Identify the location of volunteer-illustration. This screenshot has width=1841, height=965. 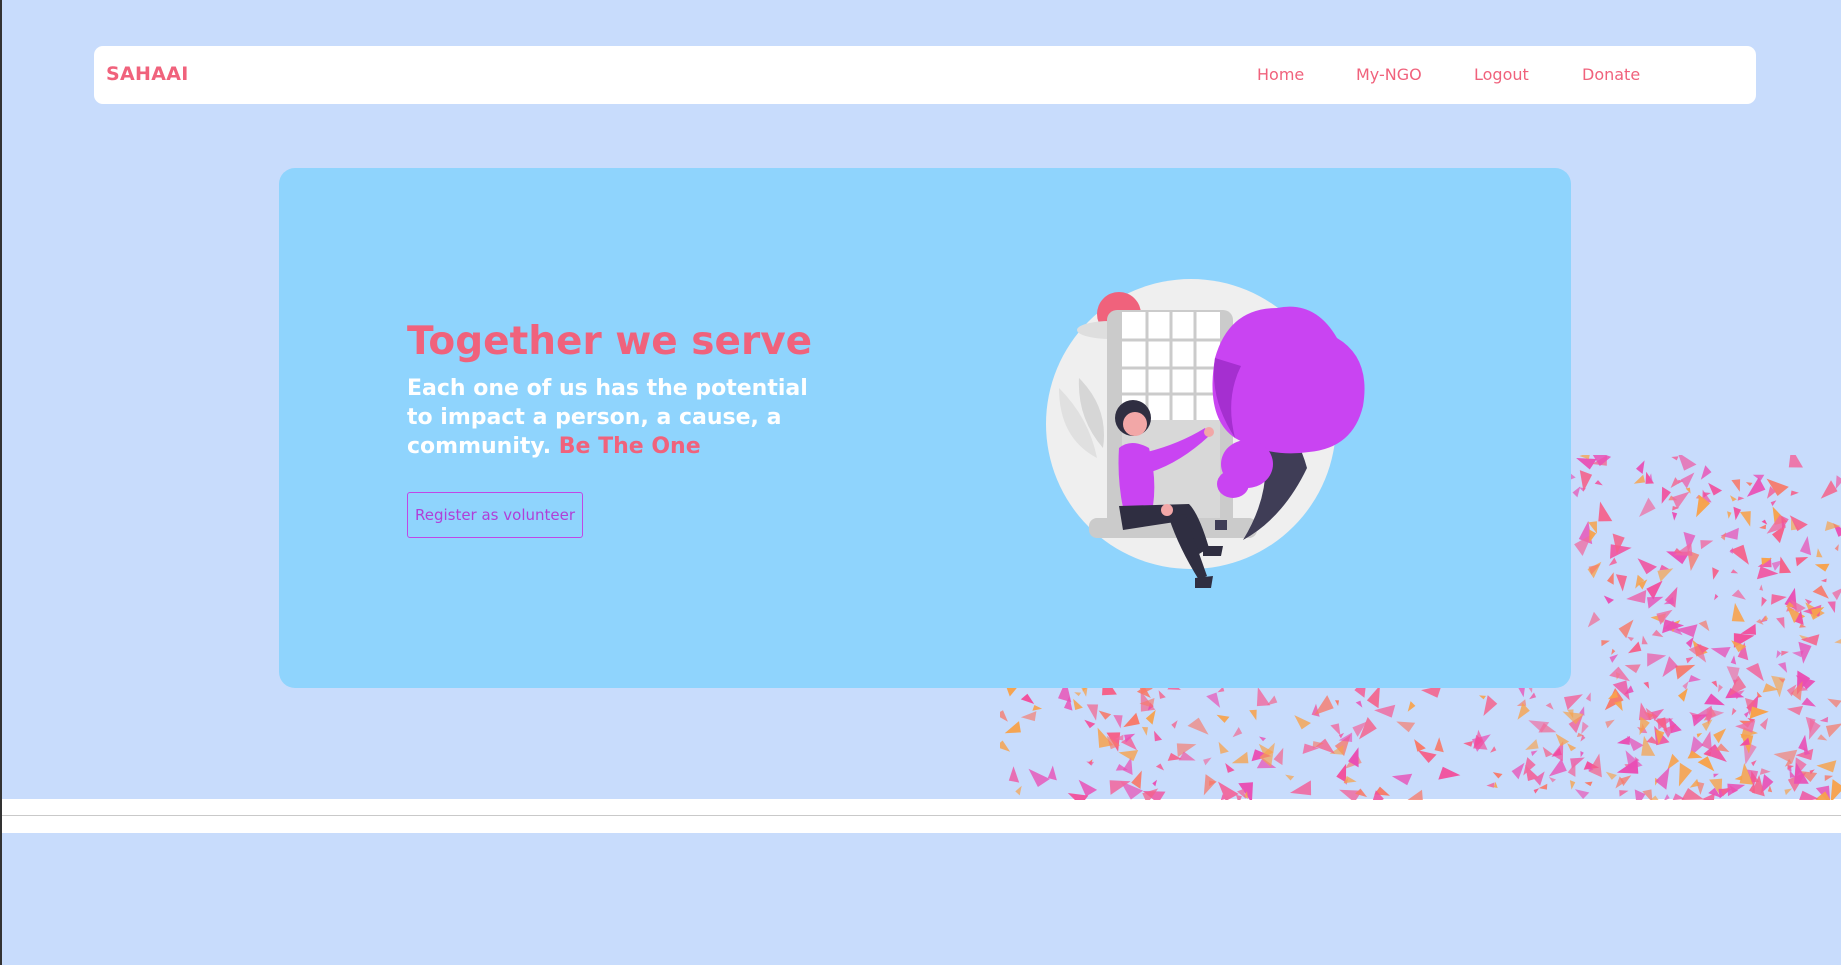
(1205, 433).